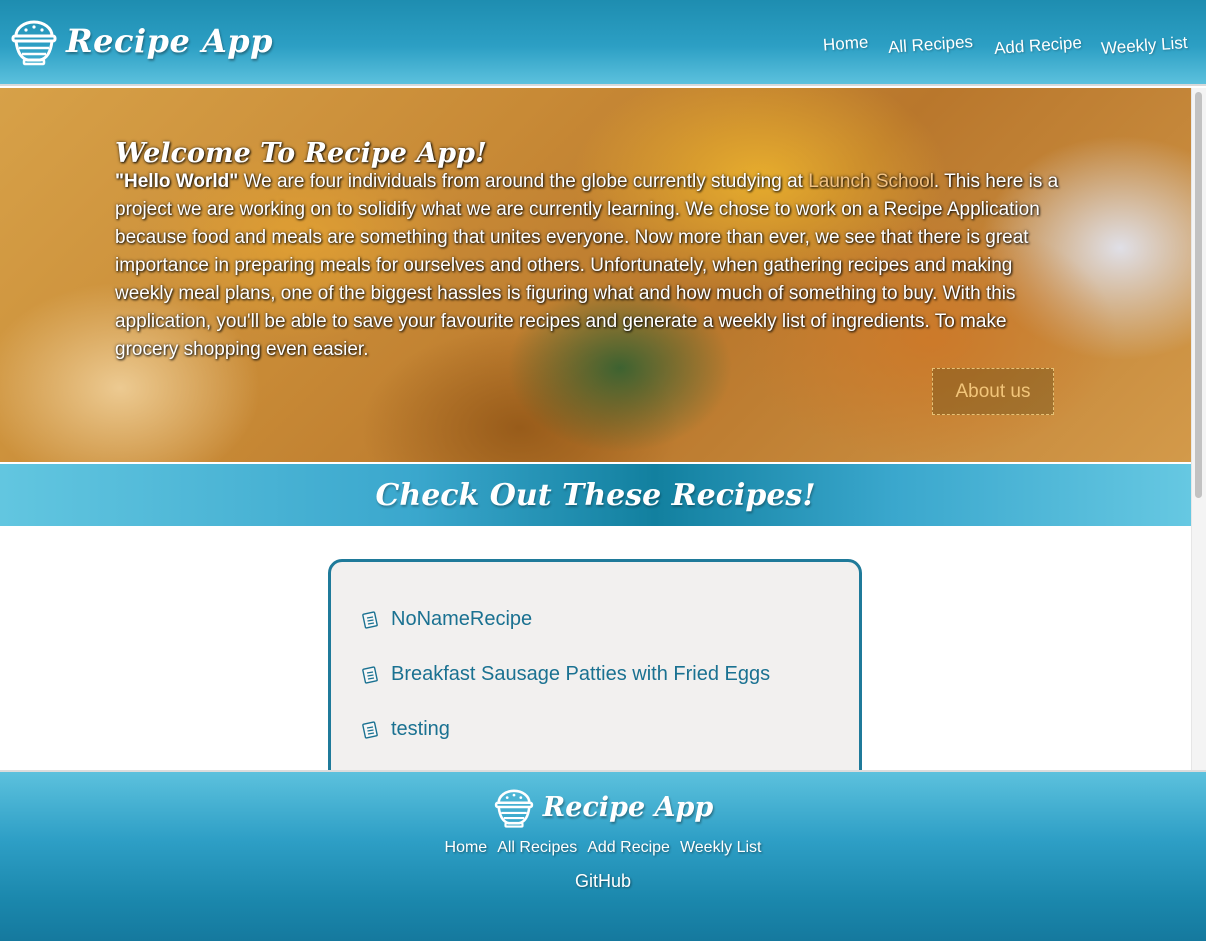 Image resolution: width=1206 pixels, height=941 pixels. Describe the element at coordinates (466, 848) in the screenshot. I see `footer-nav-home: Home` at that location.